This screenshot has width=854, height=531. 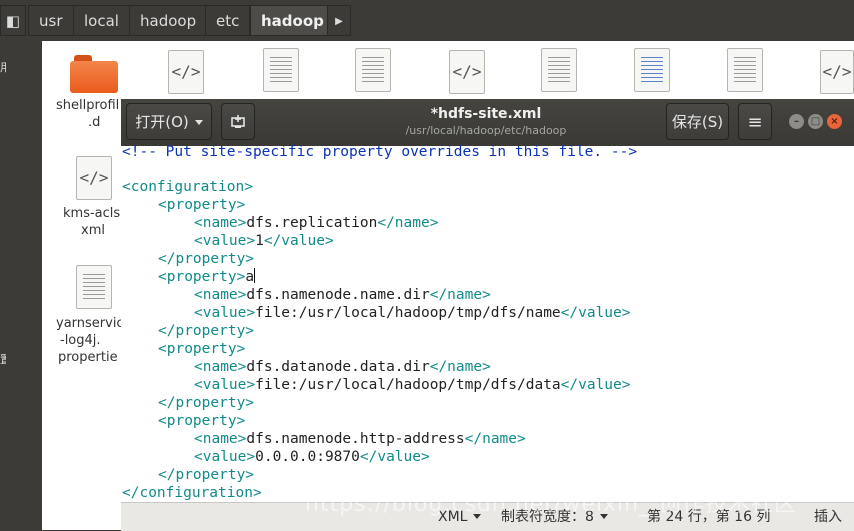 What do you see at coordinates (3, 67) in the screenshot?
I see `sidebar-label: 用` at bounding box center [3, 67].